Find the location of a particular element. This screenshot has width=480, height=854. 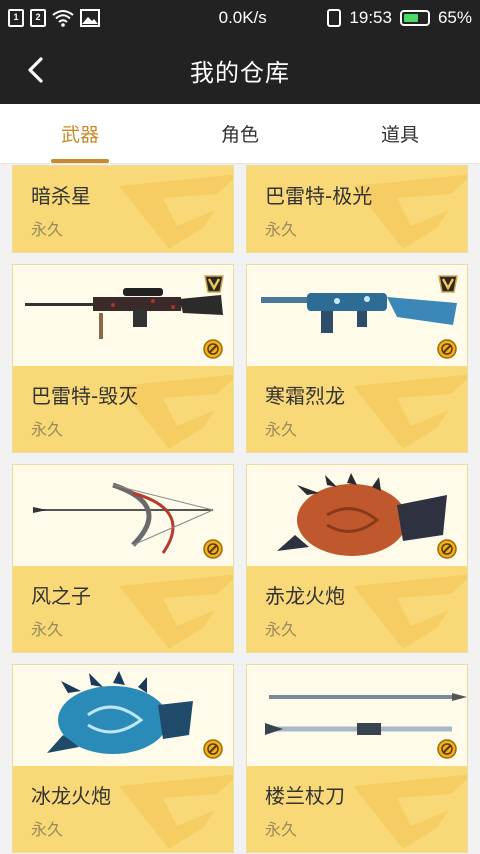

page-title: 我的仓库 is located at coordinates (240, 72).